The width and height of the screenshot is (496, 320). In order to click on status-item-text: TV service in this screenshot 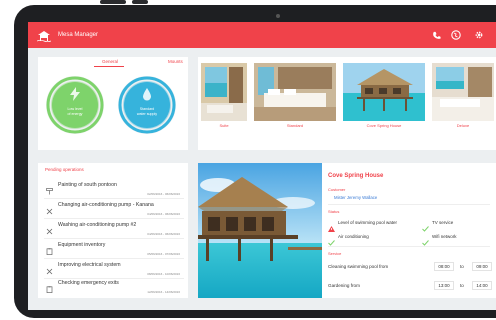, I will do `click(443, 222)`.